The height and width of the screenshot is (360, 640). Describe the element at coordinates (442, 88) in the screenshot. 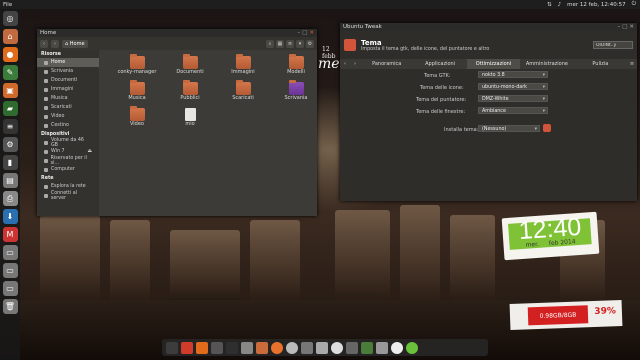

I see `row-label-icons: Tema delle icone:` at that location.